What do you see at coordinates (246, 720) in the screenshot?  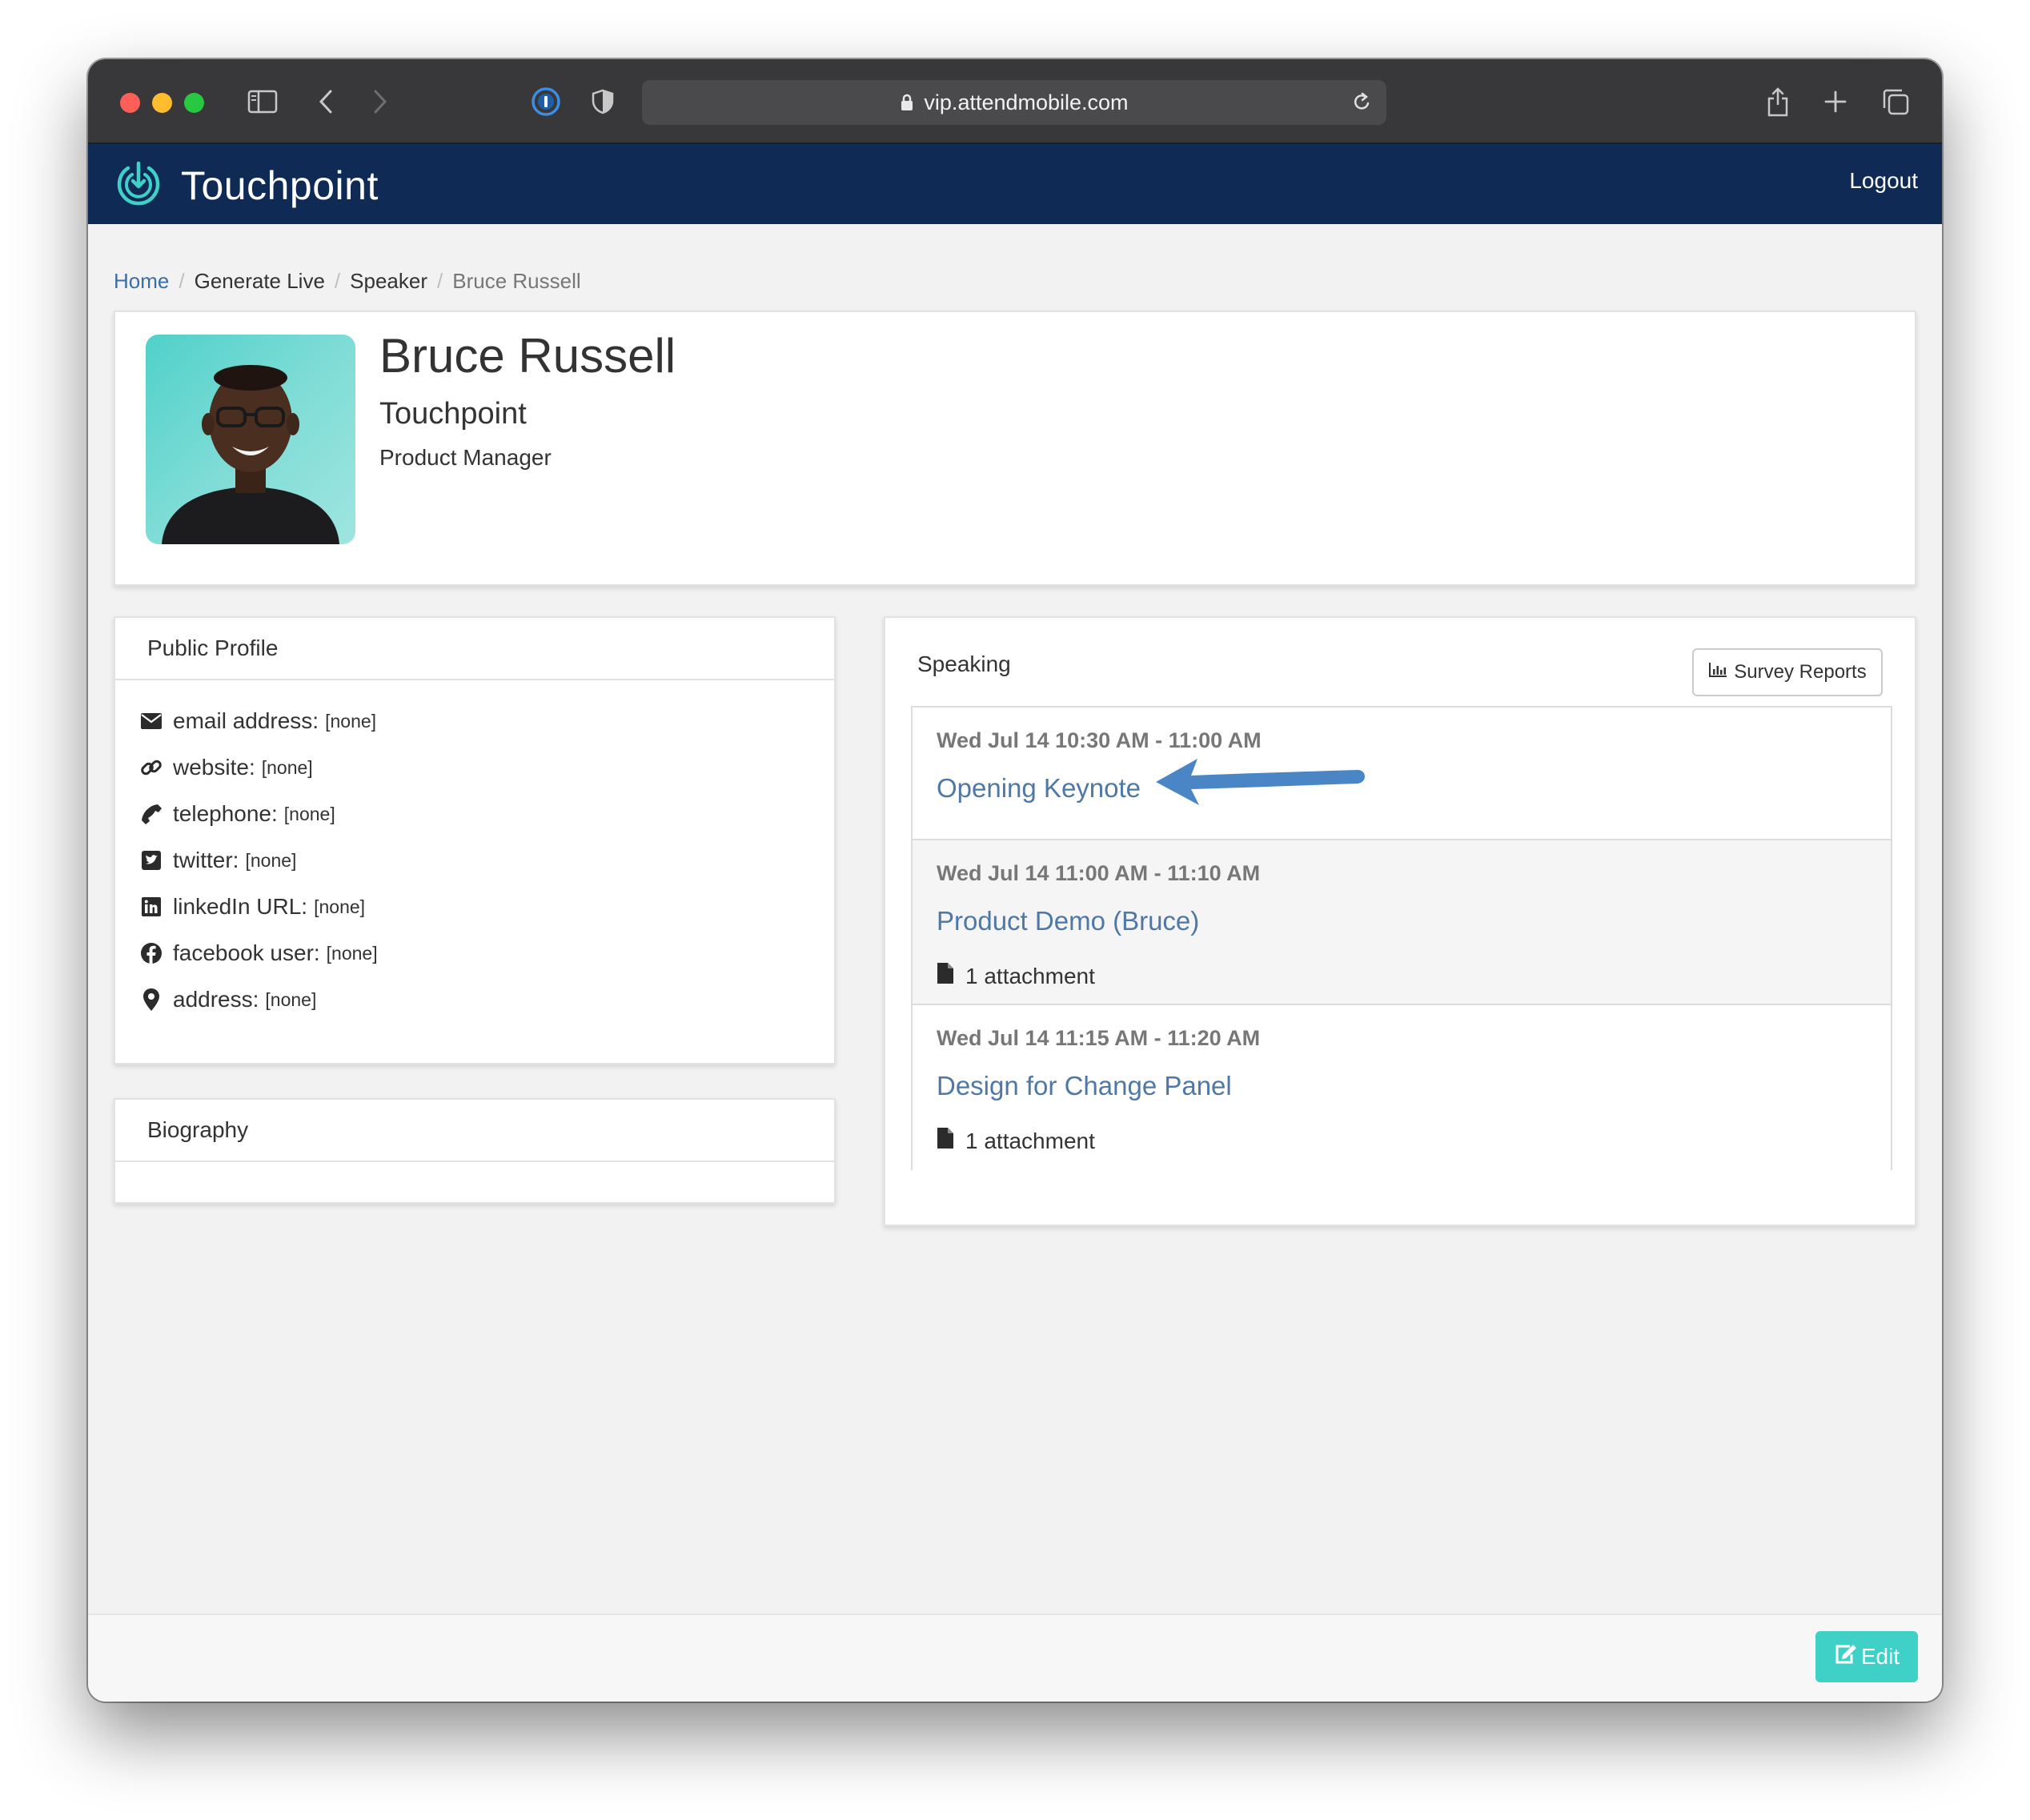 I see `contact-label: email address:` at bounding box center [246, 720].